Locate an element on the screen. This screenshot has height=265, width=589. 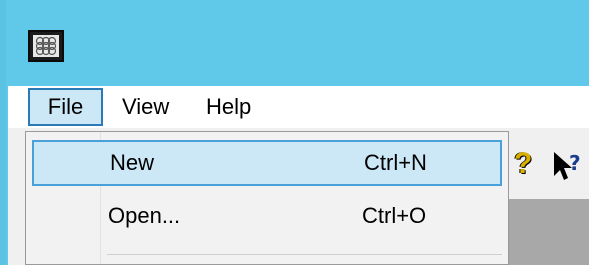
menu-file-label: File is located at coordinates (65, 106).